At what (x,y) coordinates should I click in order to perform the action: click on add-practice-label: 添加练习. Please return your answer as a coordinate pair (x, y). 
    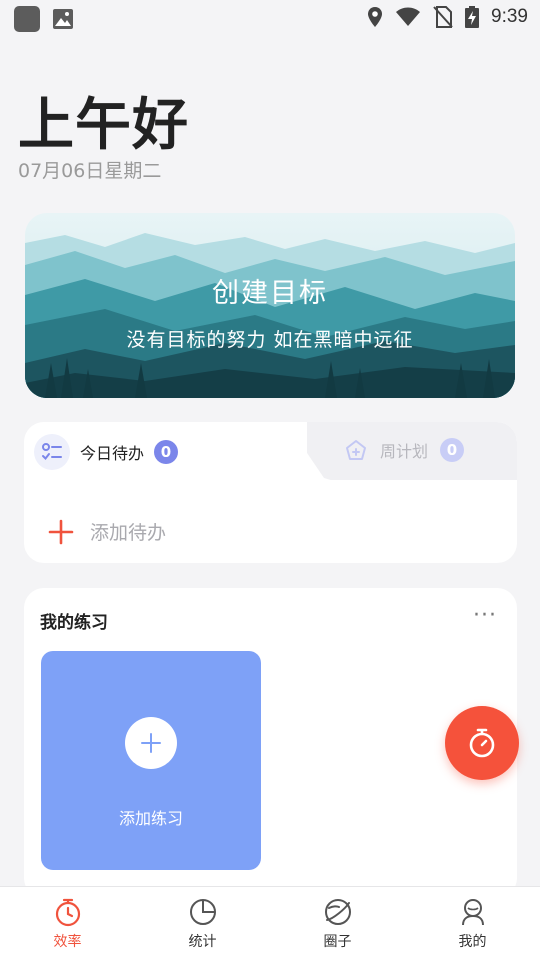
    Looking at the image, I should click on (150, 818).